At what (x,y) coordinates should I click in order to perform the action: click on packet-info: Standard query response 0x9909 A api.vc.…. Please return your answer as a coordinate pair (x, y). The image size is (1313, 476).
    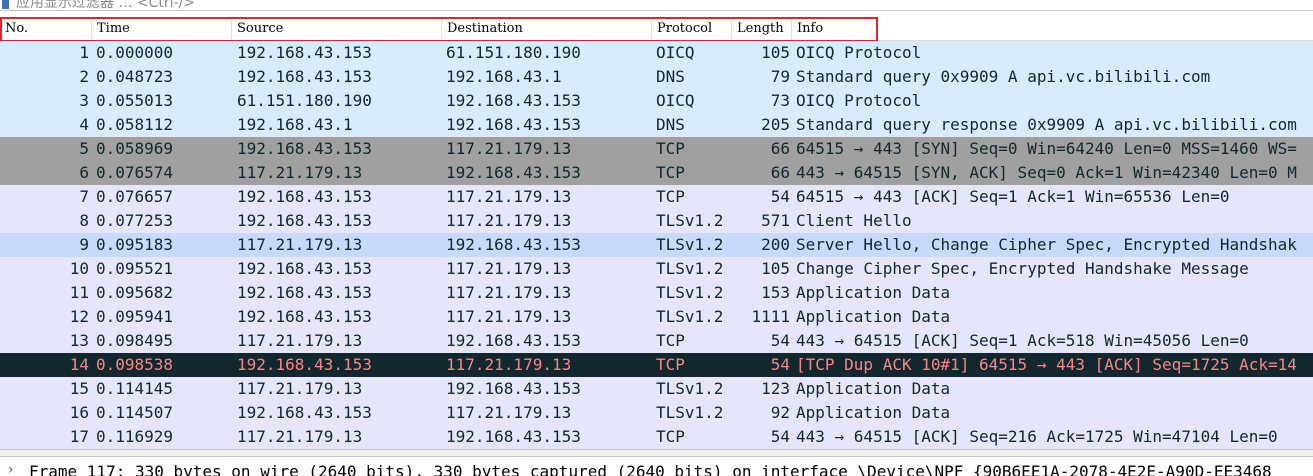
    Looking at the image, I should click on (1046, 124).